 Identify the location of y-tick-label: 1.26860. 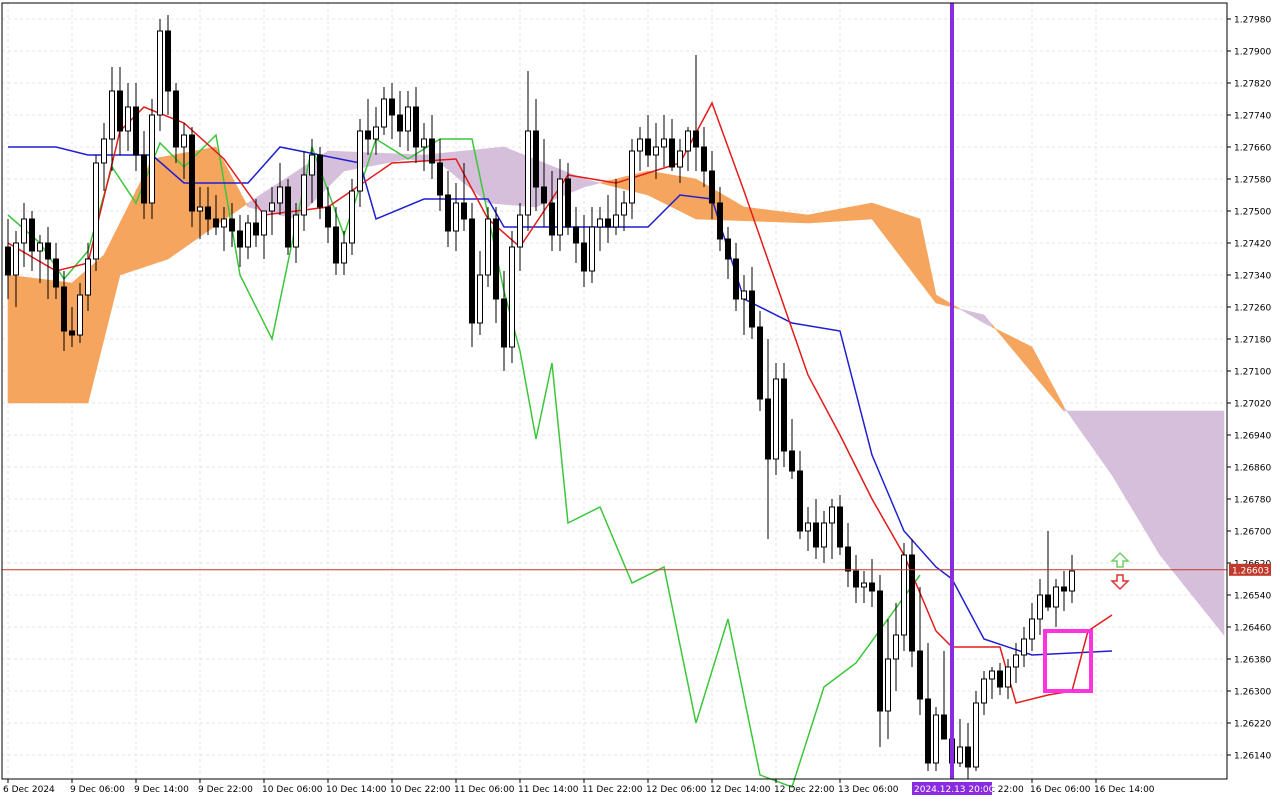
(1252, 469).